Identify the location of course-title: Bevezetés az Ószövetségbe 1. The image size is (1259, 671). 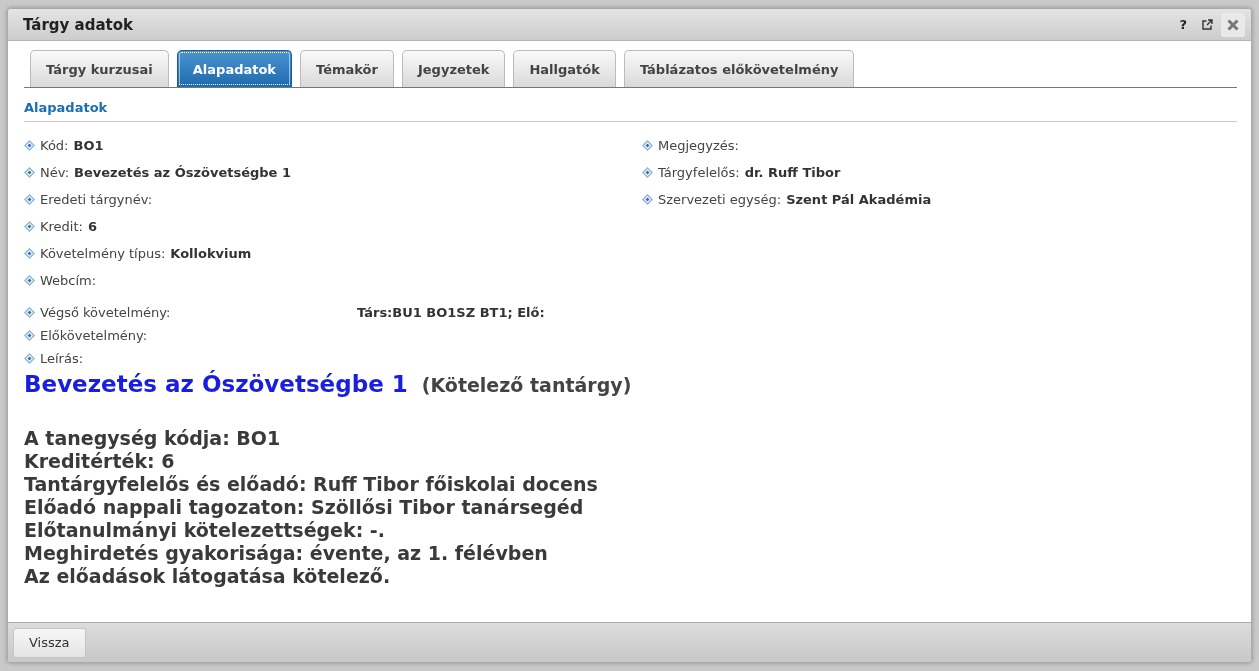
(216, 384).